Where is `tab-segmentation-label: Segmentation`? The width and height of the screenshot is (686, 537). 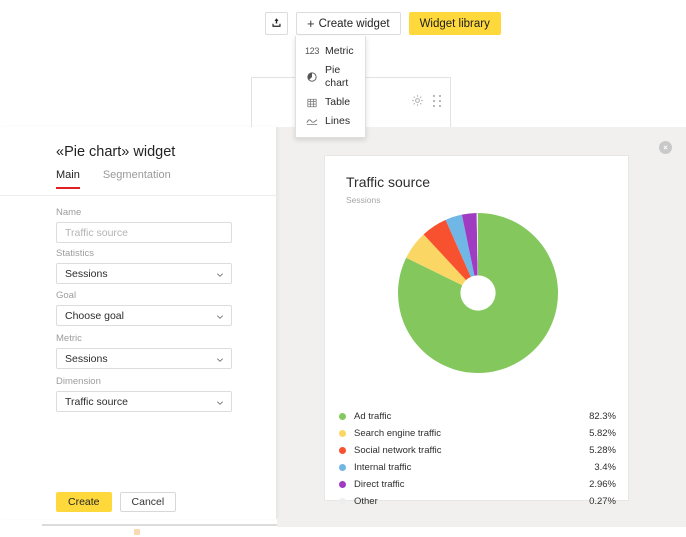
tab-segmentation-label: Segmentation is located at coordinates (136, 175).